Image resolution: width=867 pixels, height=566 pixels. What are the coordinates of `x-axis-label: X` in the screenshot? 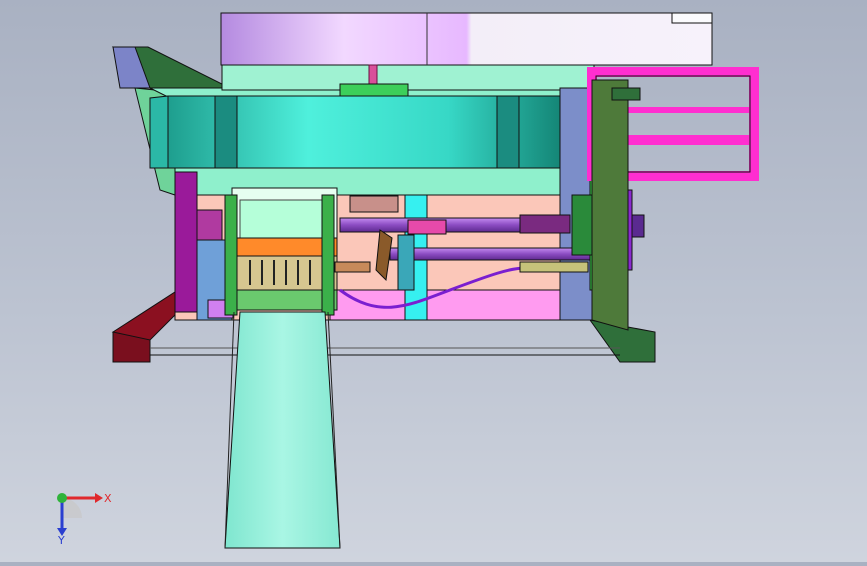 It's located at (108, 498).